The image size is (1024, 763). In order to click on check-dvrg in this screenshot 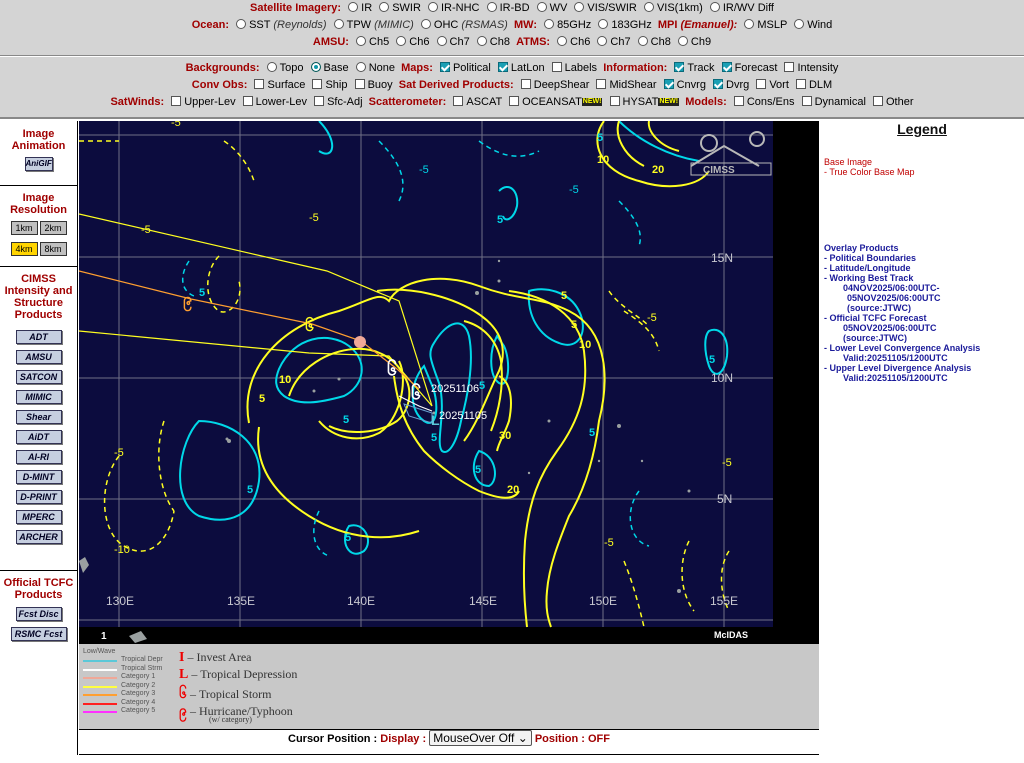, I will do `click(718, 84)`.